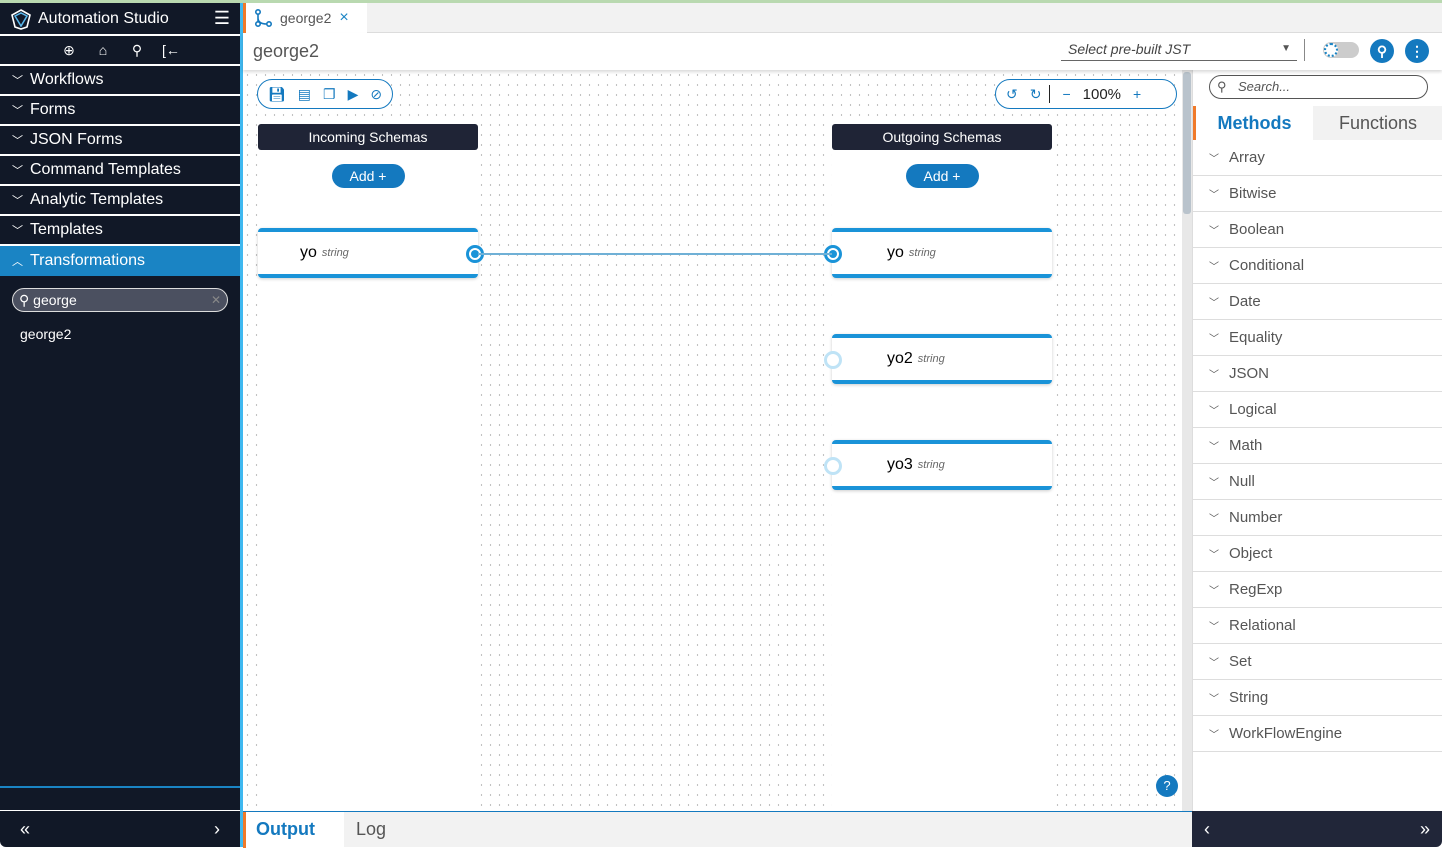  Describe the element at coordinates (293, 830) in the screenshot. I see `tab-output: Output` at that location.